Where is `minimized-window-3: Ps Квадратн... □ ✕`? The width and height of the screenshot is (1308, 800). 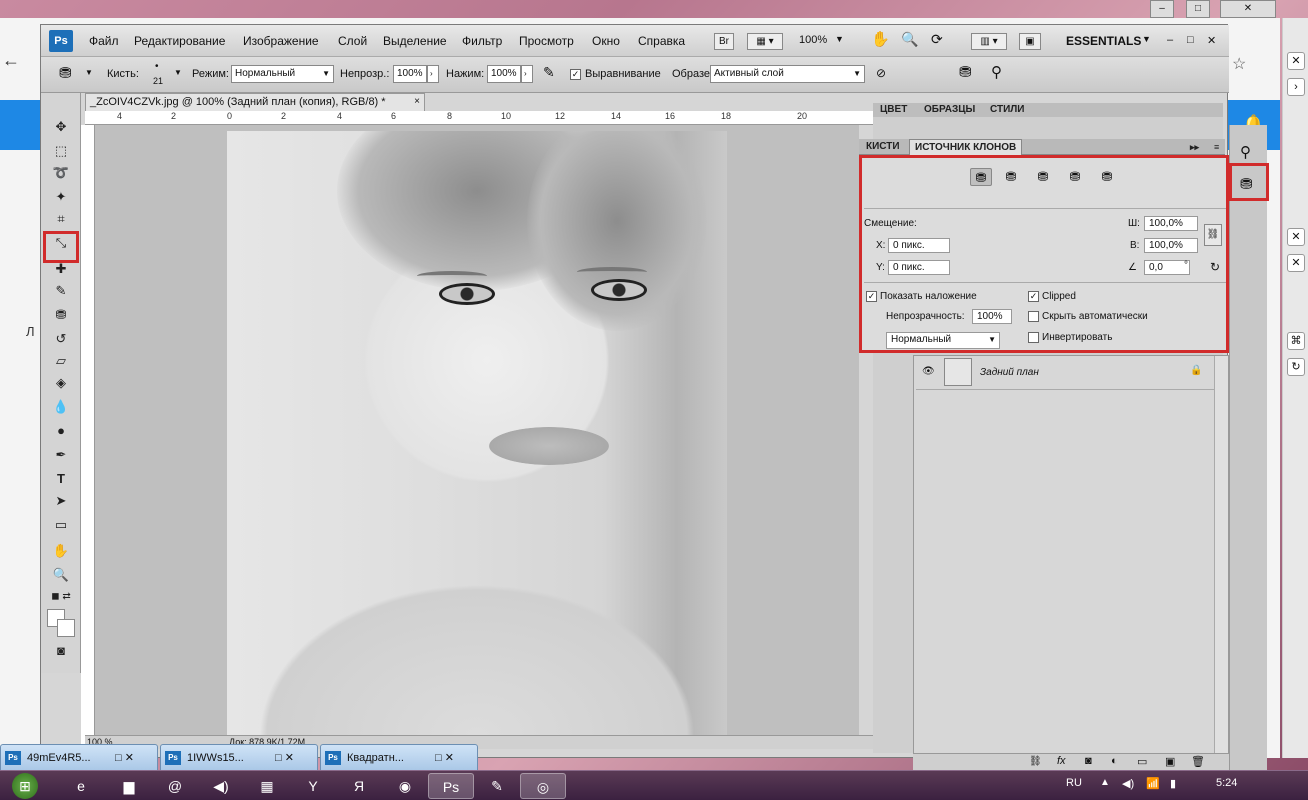 minimized-window-3: Ps Квадратн... □ ✕ is located at coordinates (399, 758).